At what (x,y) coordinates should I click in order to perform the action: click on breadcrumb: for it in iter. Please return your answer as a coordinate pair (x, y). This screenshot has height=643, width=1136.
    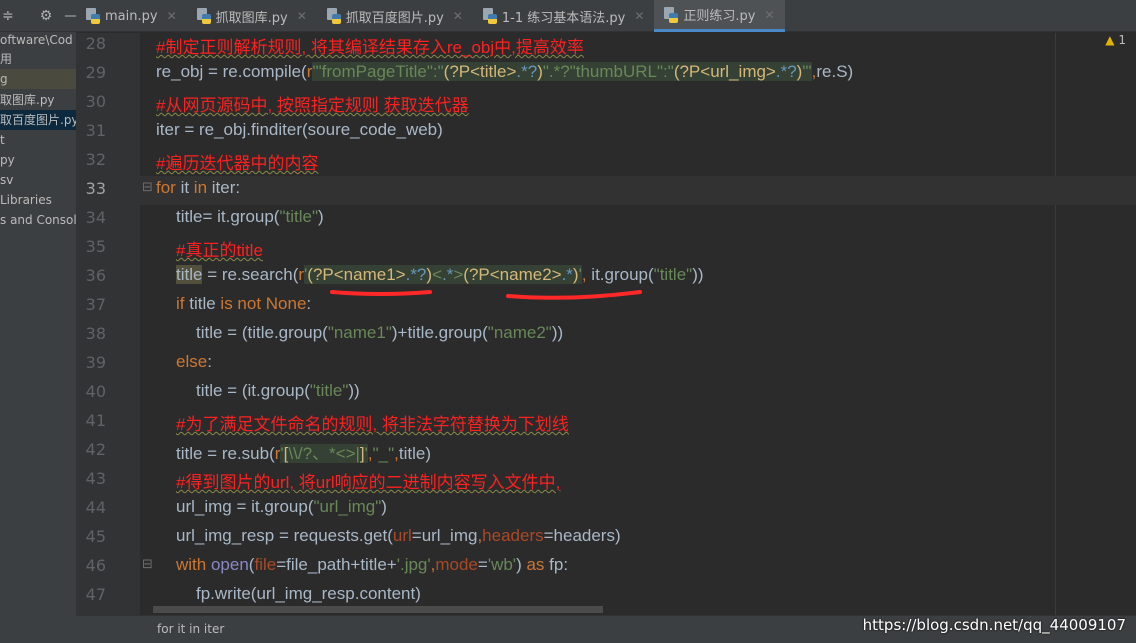
    Looking at the image, I should click on (190, 629).